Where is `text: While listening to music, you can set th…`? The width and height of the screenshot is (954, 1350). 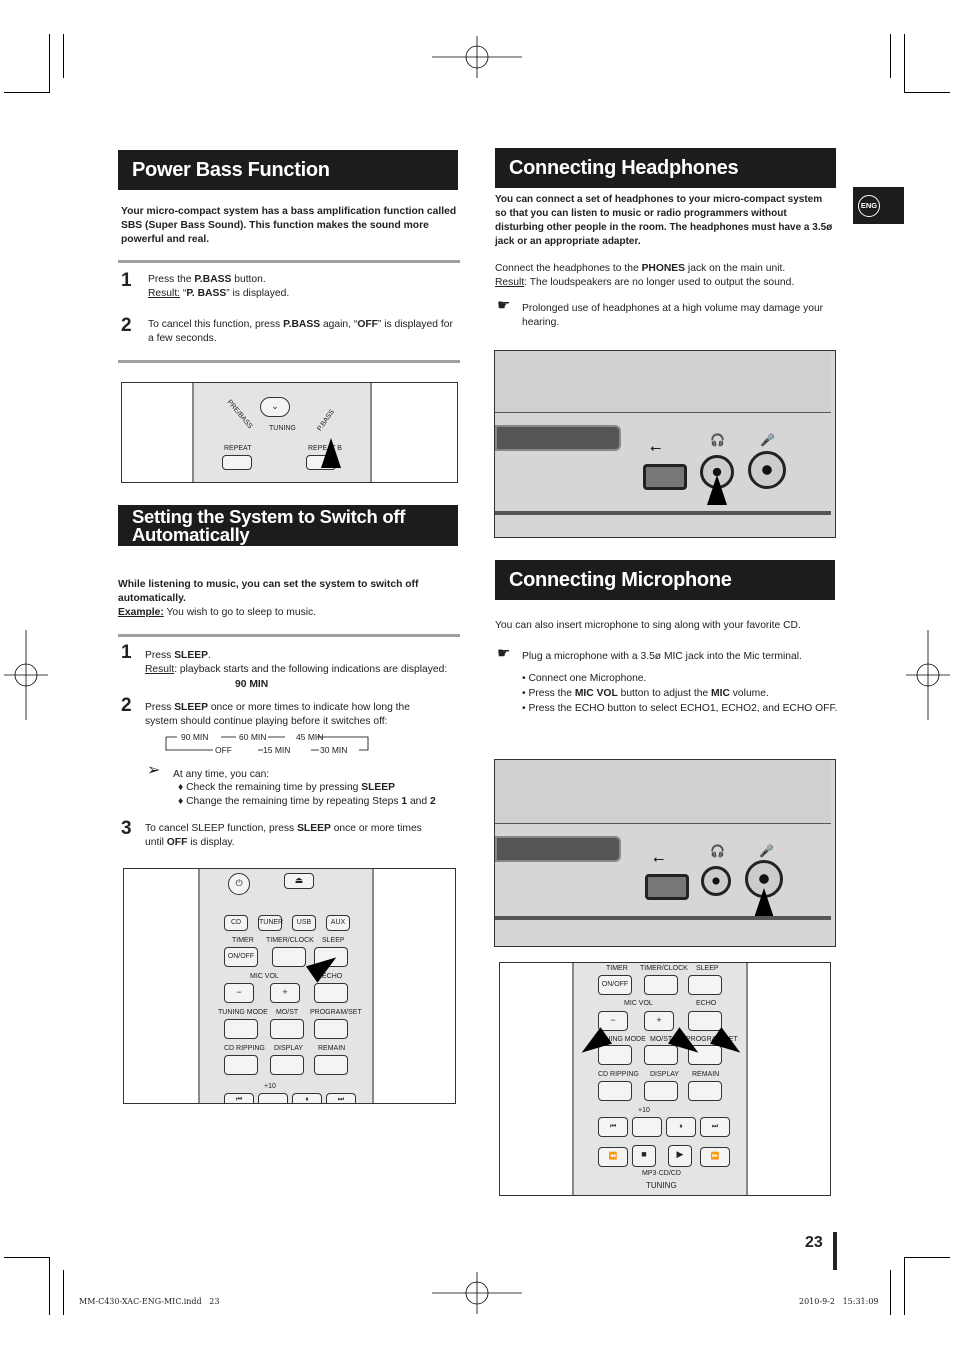 text: While listening to music, you can set th… is located at coordinates (268, 591).